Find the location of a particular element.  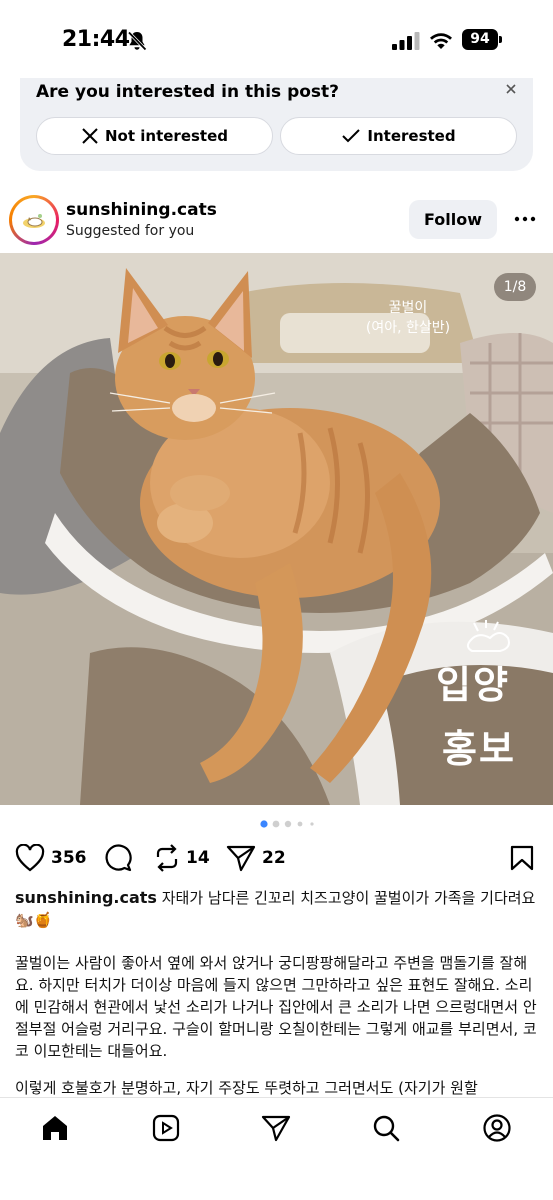

not-interested-button: Not interested is located at coordinates (154, 136).